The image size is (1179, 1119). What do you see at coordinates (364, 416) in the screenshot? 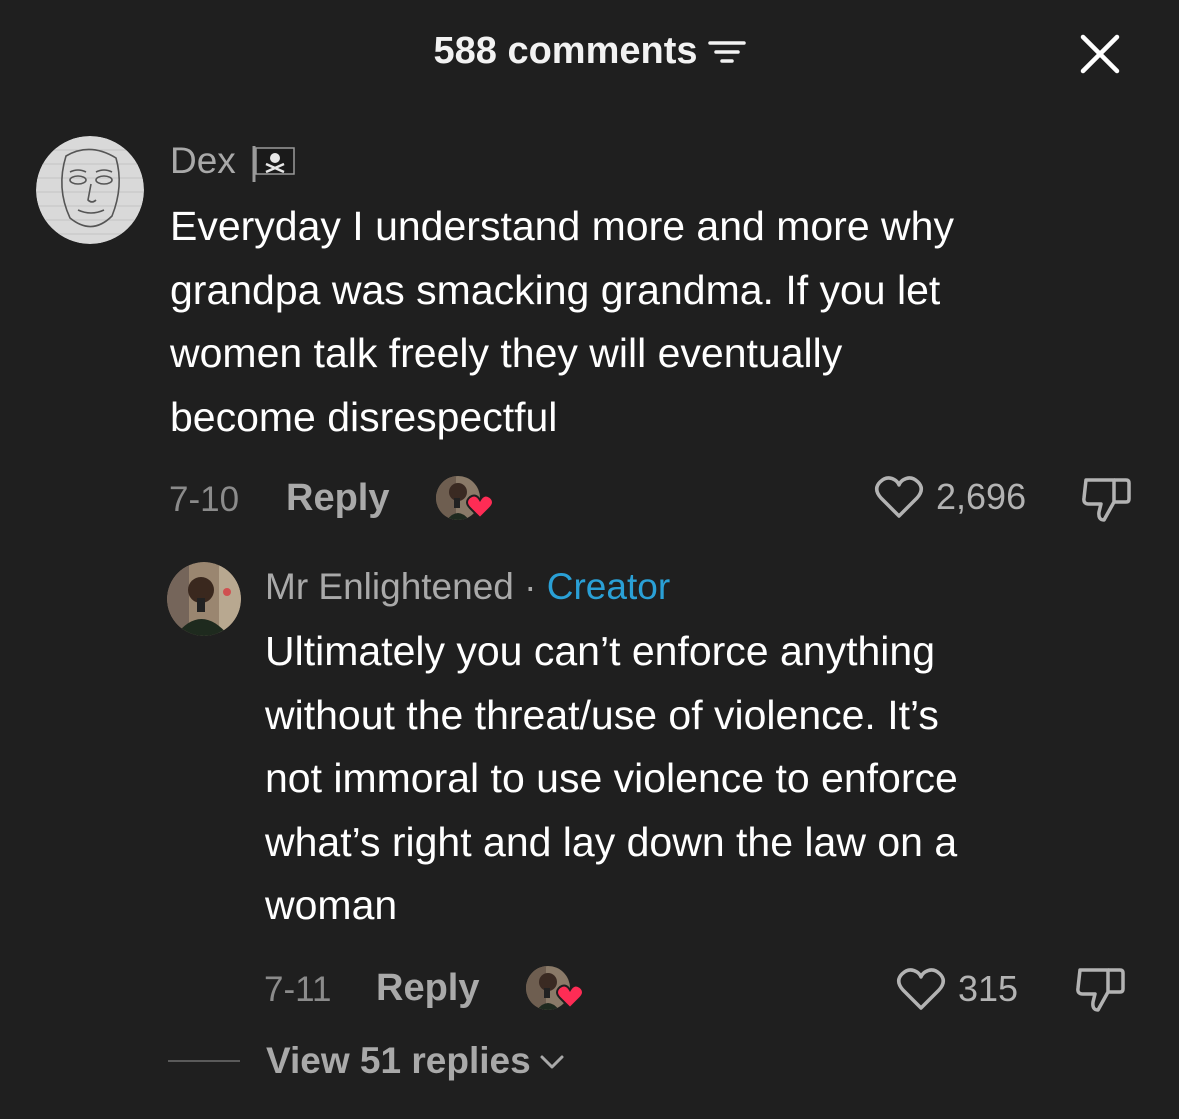
I see `comment-line: become disrespectful` at bounding box center [364, 416].